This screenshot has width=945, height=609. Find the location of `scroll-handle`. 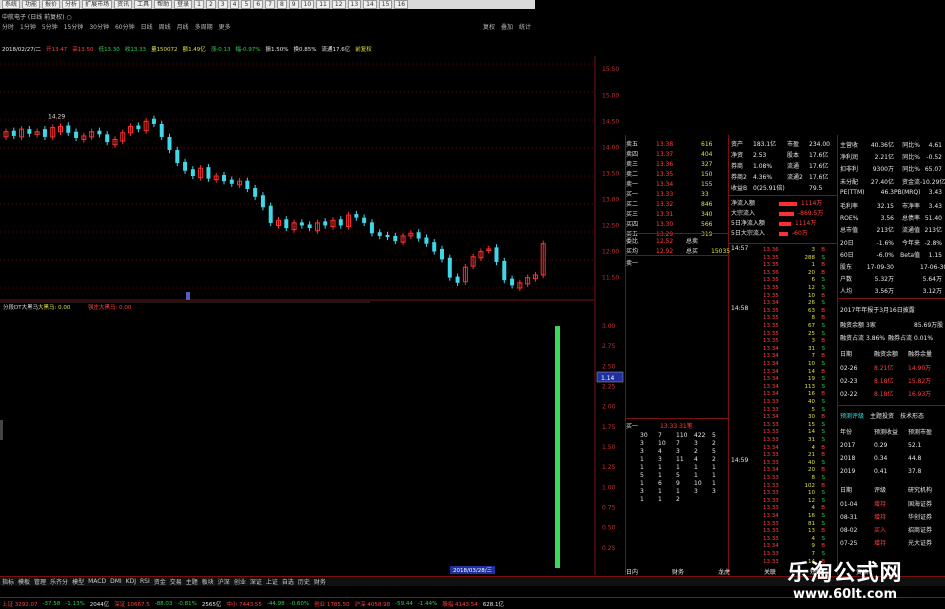

scroll-handle is located at coordinates (1, 430).